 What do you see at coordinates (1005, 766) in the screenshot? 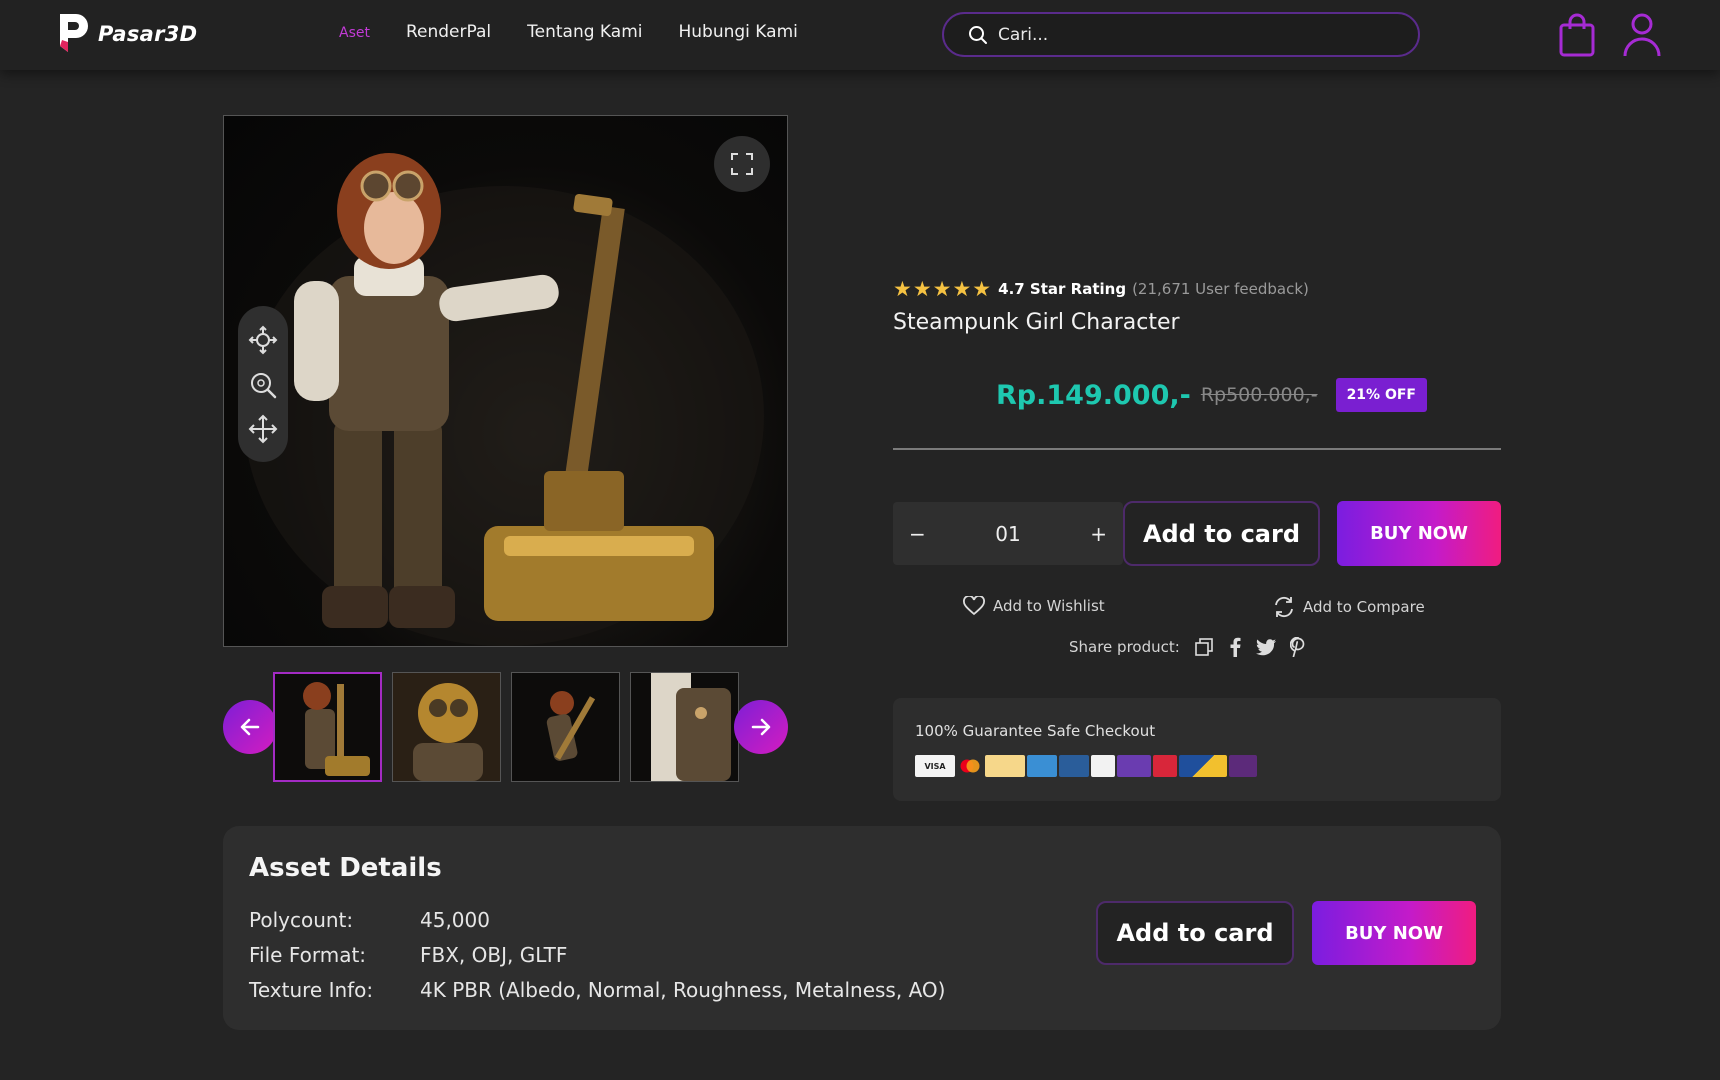
I see `paypal-logo` at bounding box center [1005, 766].